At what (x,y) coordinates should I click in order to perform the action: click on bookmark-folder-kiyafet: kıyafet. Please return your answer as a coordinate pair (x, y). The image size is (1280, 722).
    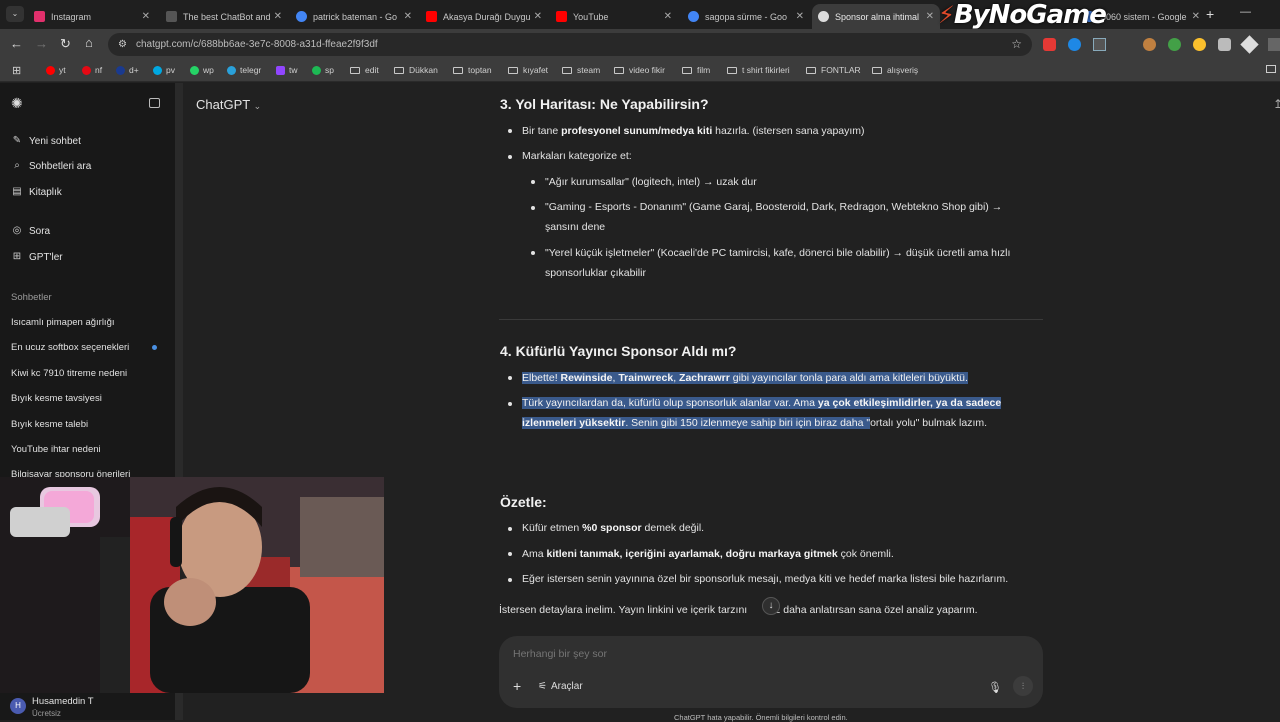
    Looking at the image, I should click on (528, 70).